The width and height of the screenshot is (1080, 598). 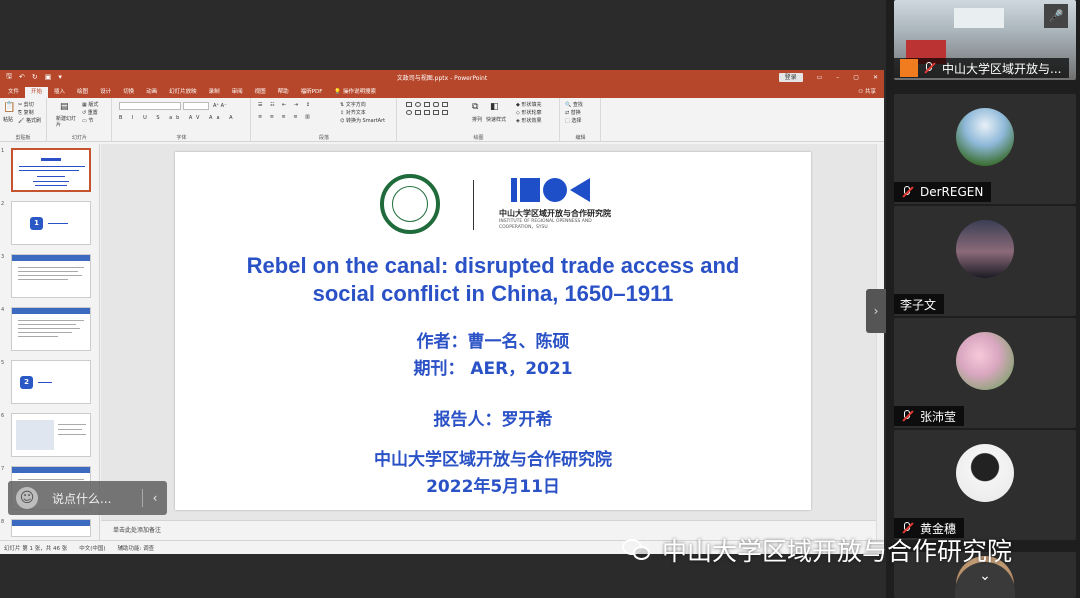 I want to click on cut-button: ✂ 剪切, so click(x=26, y=104).